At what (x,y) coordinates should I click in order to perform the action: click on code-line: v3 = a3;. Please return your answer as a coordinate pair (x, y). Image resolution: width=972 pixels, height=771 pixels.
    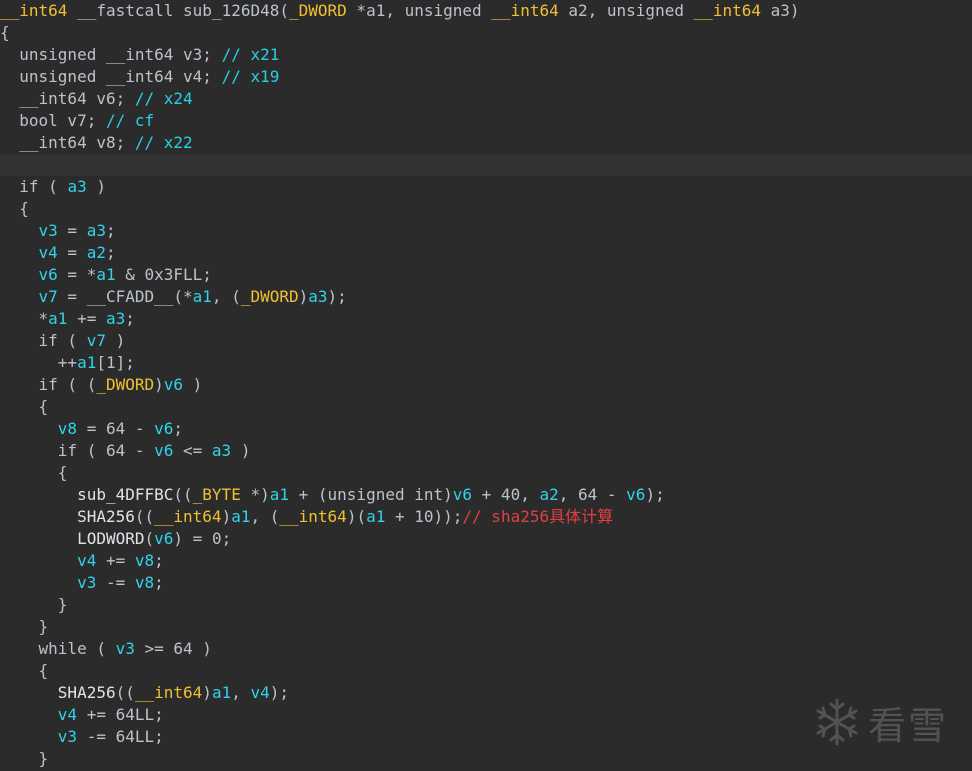
    Looking at the image, I should click on (486, 231).